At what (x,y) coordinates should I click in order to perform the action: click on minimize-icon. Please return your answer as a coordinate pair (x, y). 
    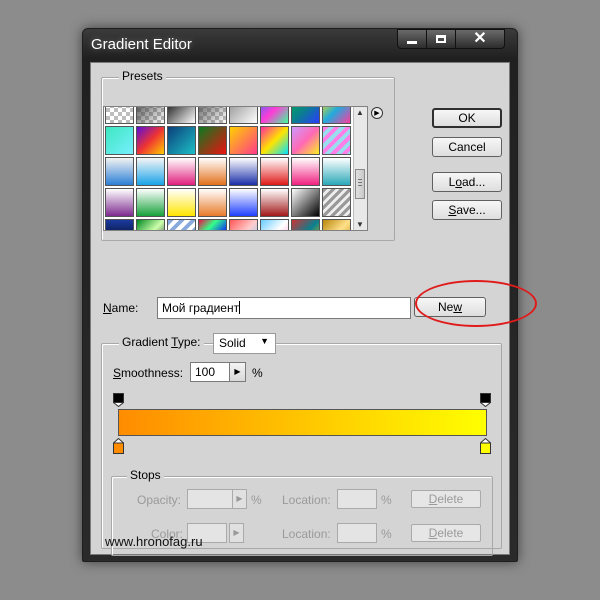
    Looking at the image, I should click on (412, 42).